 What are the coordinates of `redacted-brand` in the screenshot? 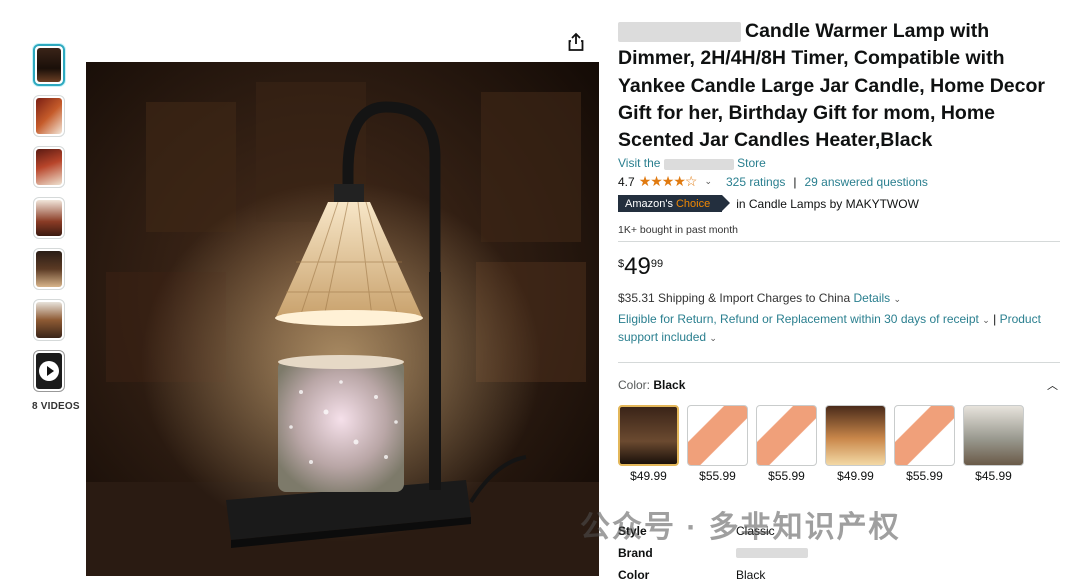 It's located at (679, 31).